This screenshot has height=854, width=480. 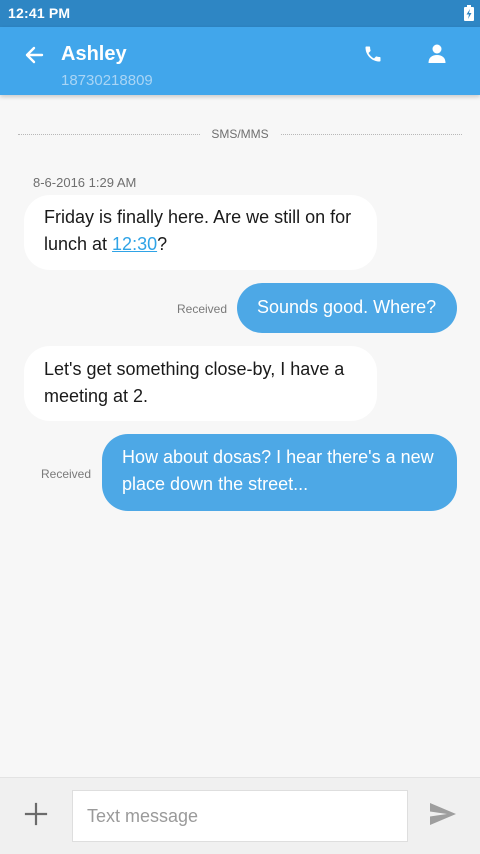 I want to click on message-text: Sounds good. Where?, so click(x=347, y=307).